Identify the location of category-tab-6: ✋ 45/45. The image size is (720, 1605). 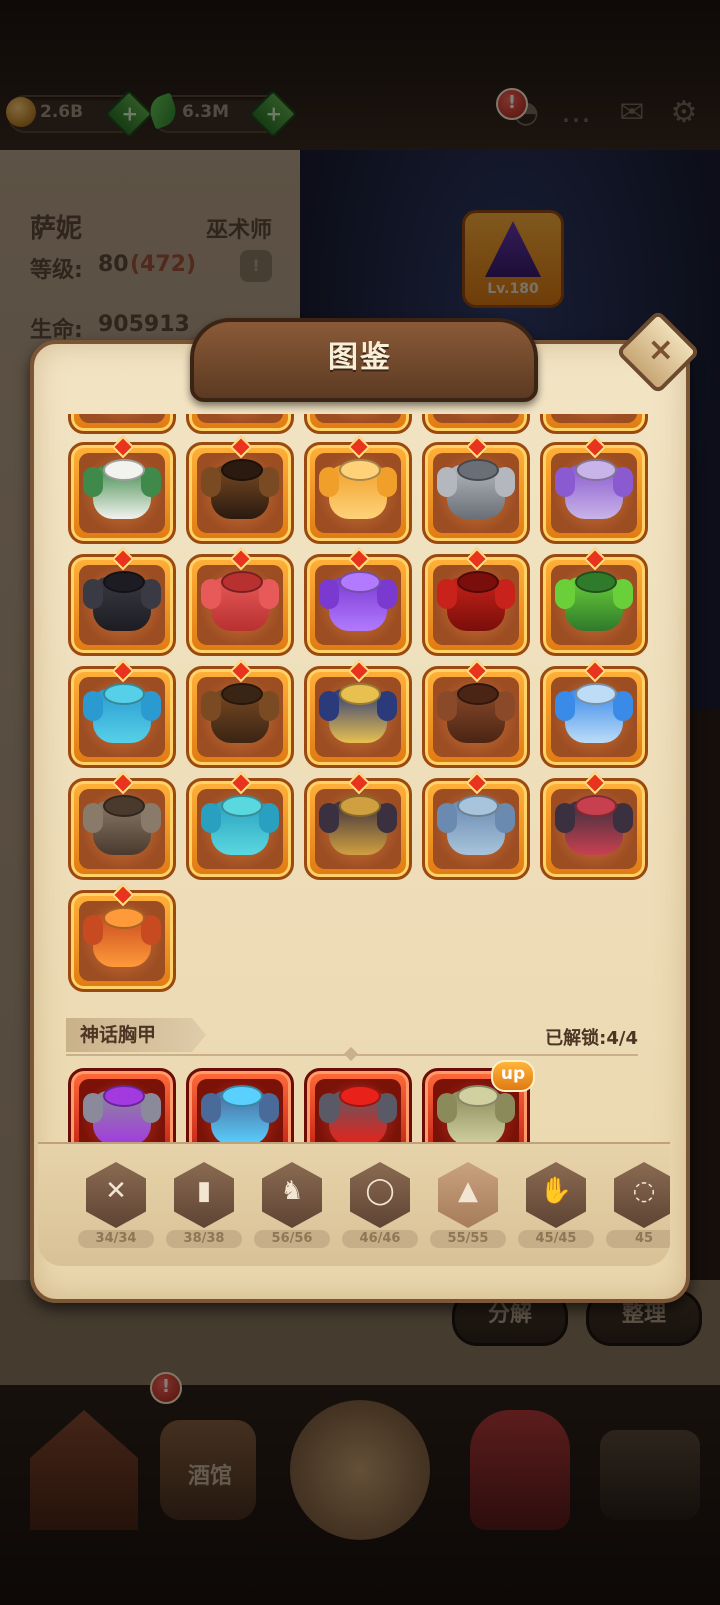
(556, 1205).